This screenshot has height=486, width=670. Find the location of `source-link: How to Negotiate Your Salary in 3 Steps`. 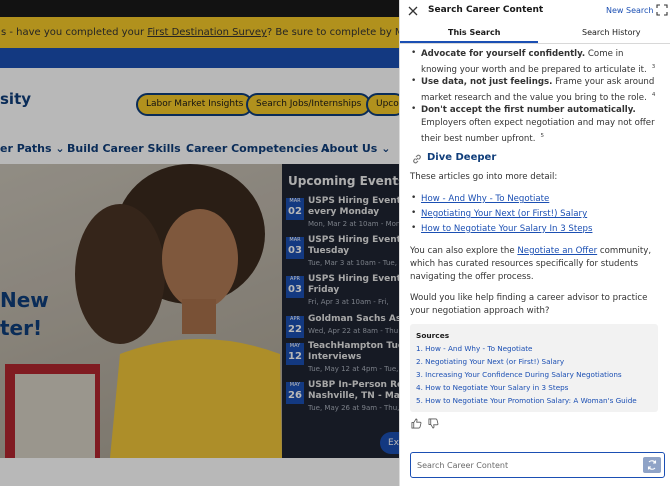

source-link: How to Negotiate Your Salary in 3 Steps is located at coordinates (496, 387).